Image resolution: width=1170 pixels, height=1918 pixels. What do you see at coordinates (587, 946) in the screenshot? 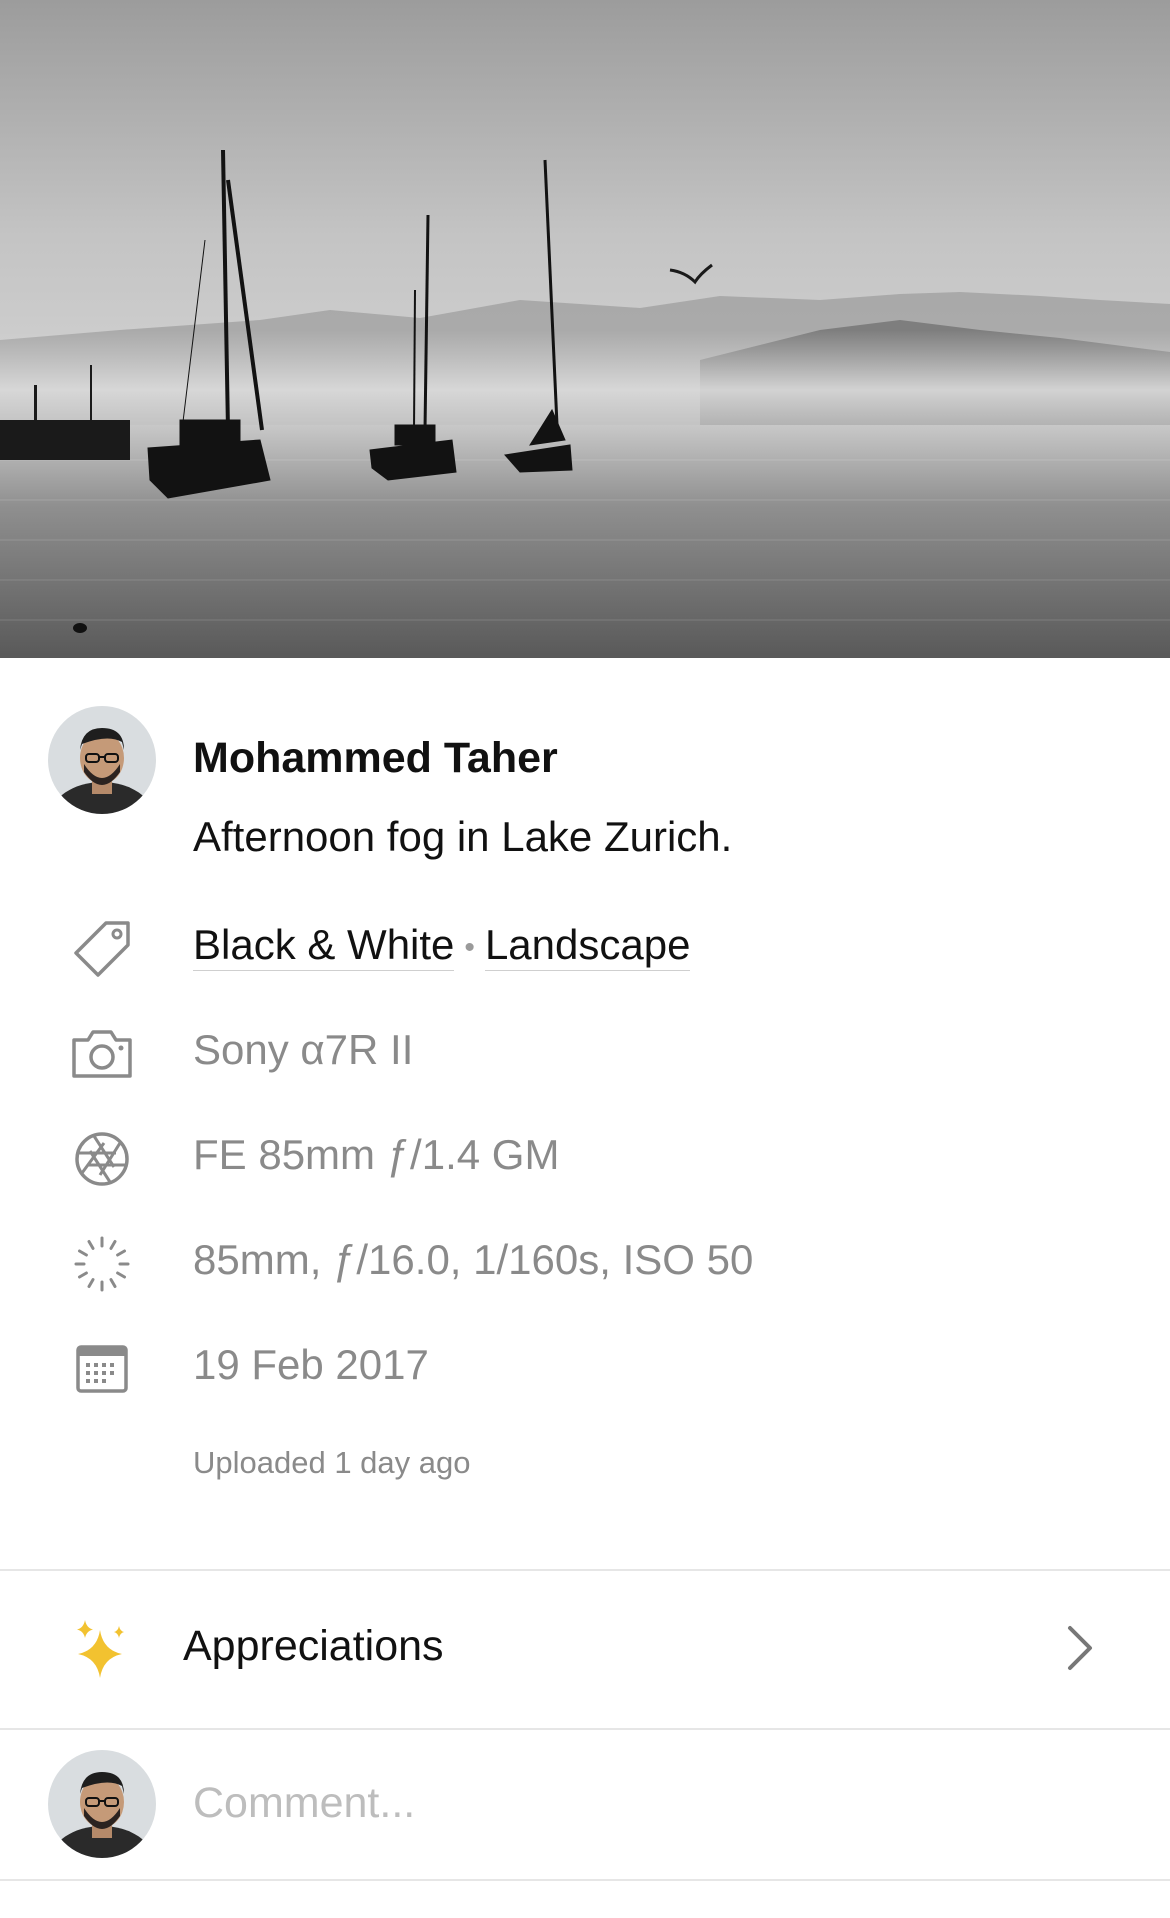
I see `tag-link-landscape: Landscape` at bounding box center [587, 946].